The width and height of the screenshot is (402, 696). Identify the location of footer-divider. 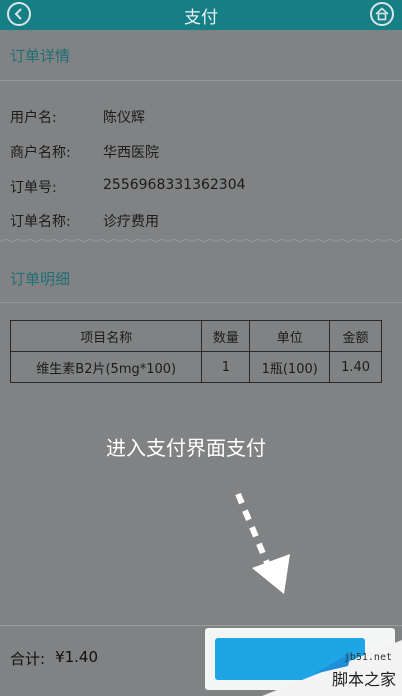
(201, 625).